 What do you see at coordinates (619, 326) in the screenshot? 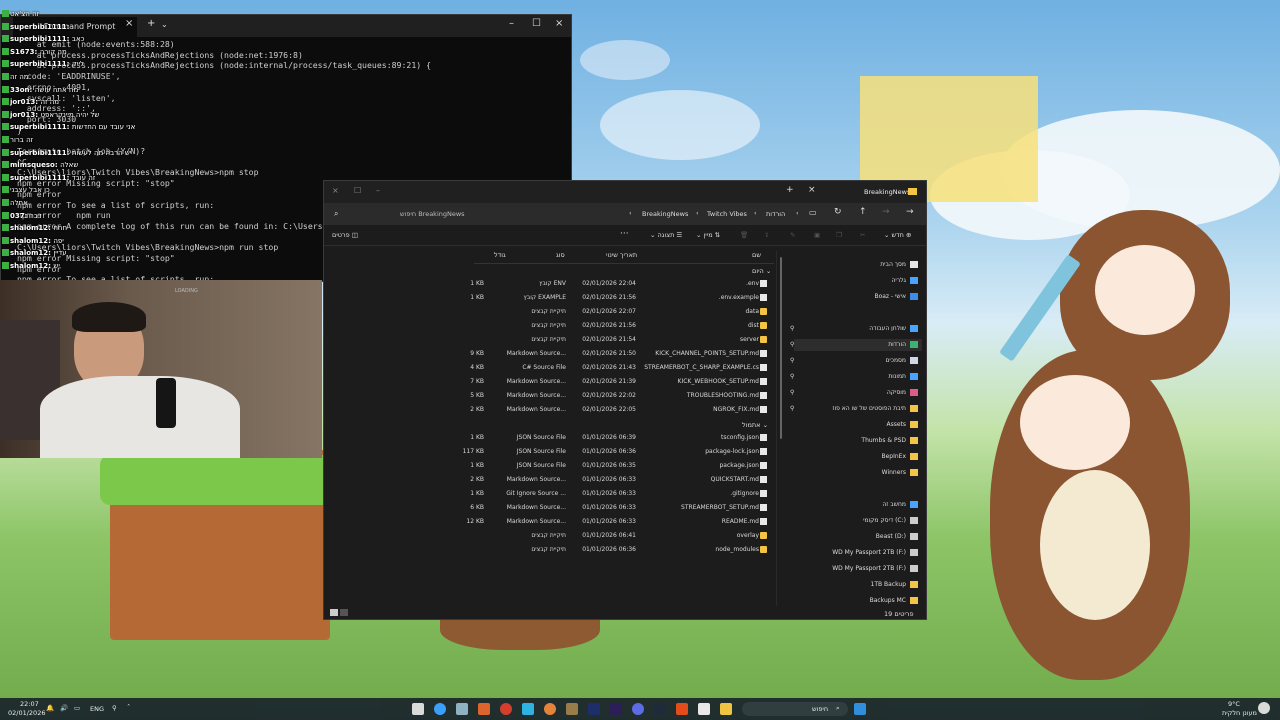
I see `file-row: dist 02/01/2026 21:56 תיקיית קבצים` at bounding box center [619, 326].